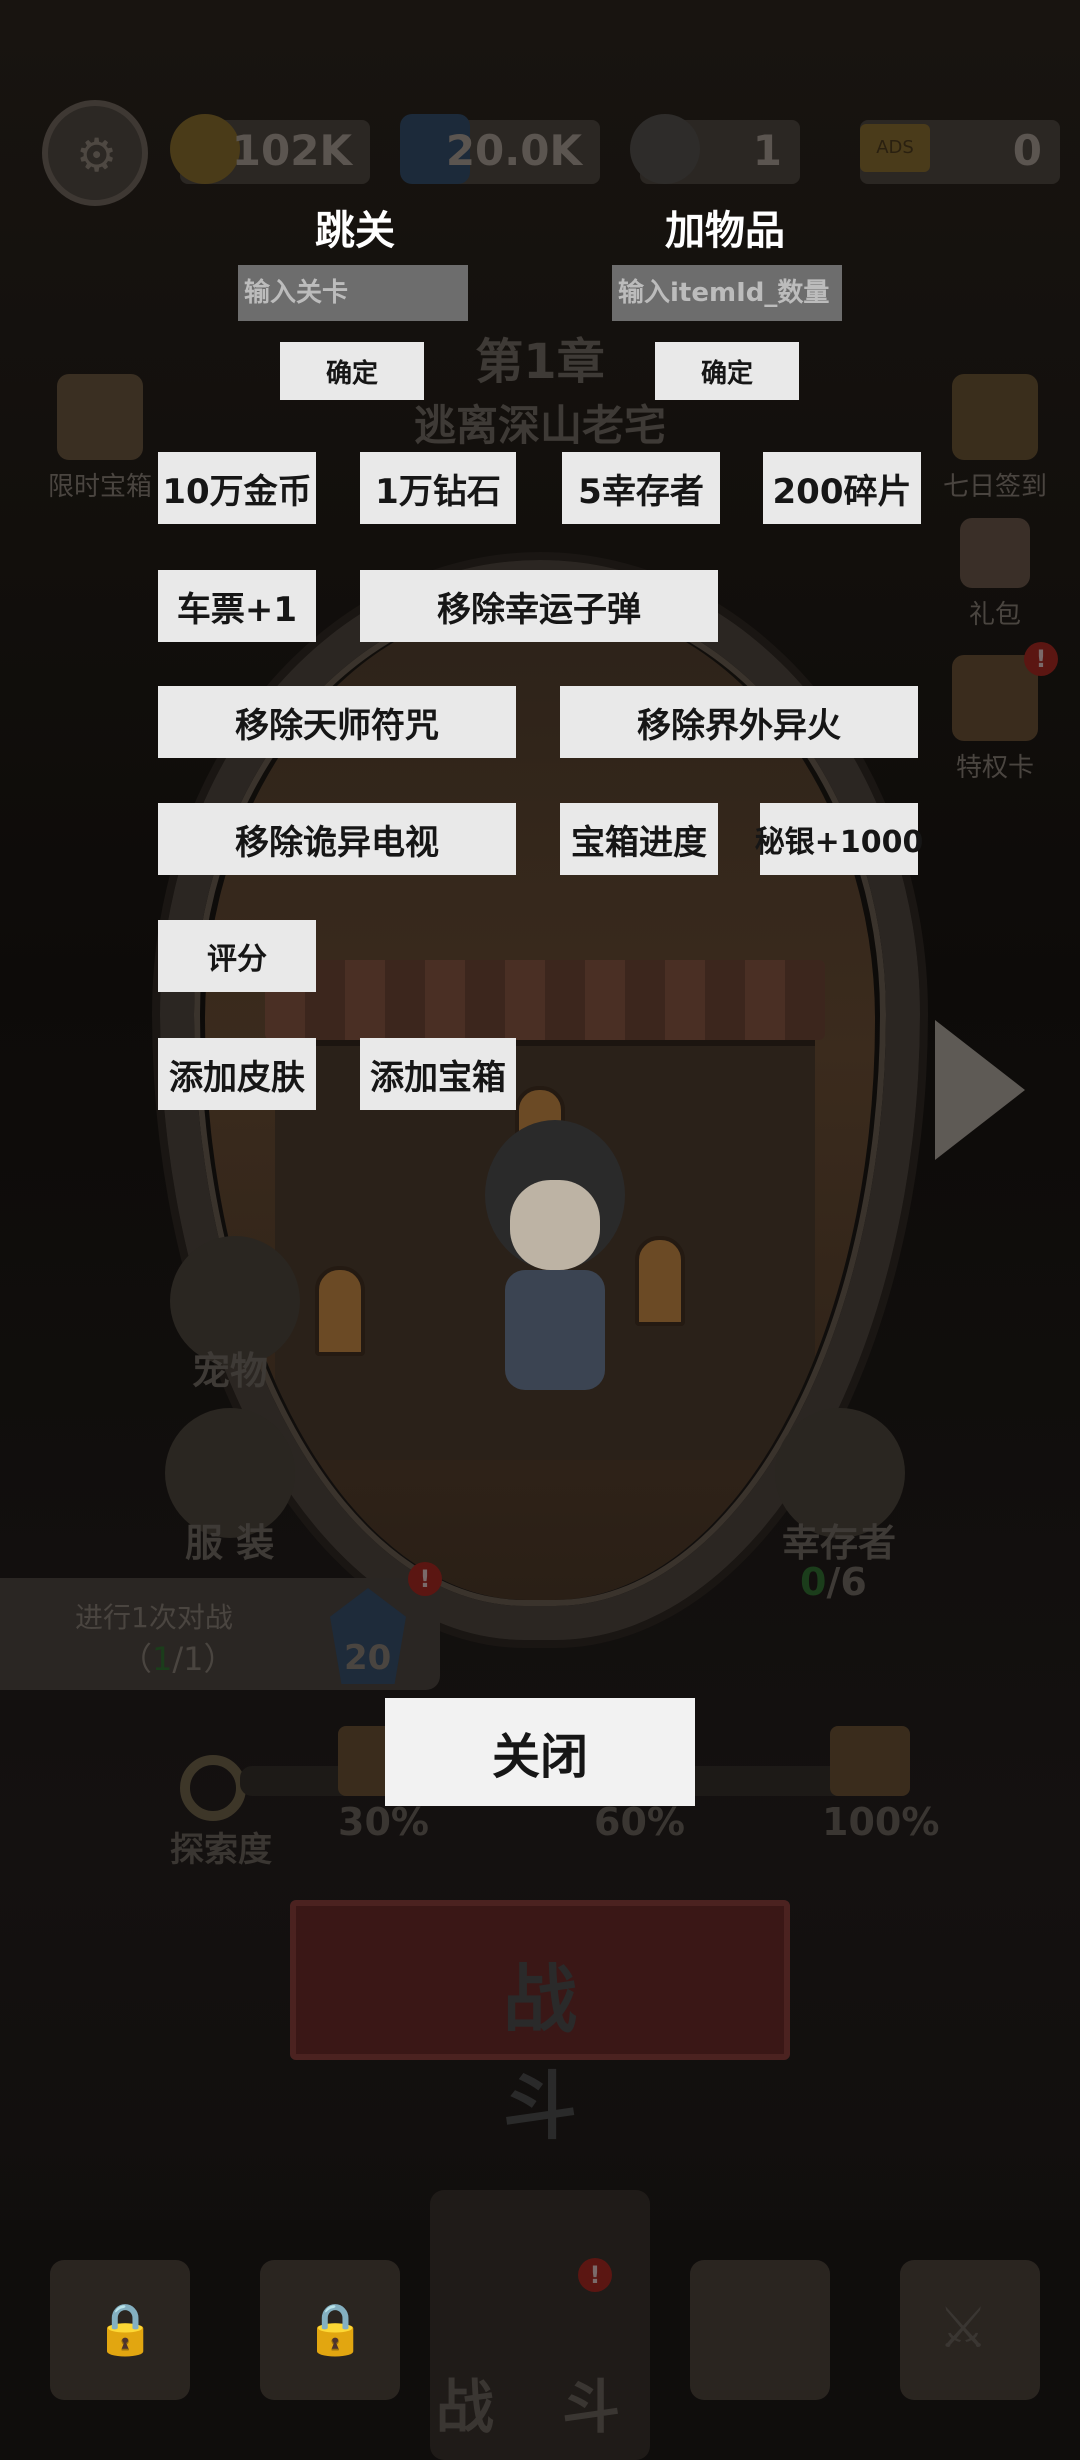  I want to click on chest-progress-button: 宝箱进度, so click(639, 839).